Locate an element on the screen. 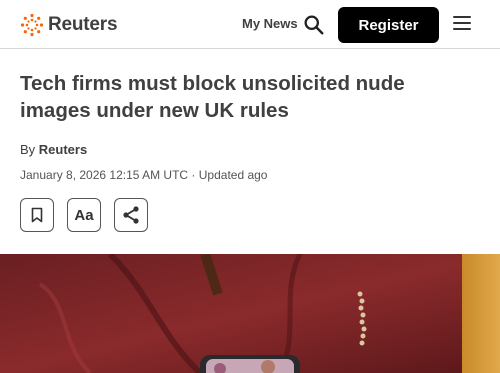 Image resolution: width=500 pixels, height=373 pixels. hamburger-menu-icon is located at coordinates (462, 23).